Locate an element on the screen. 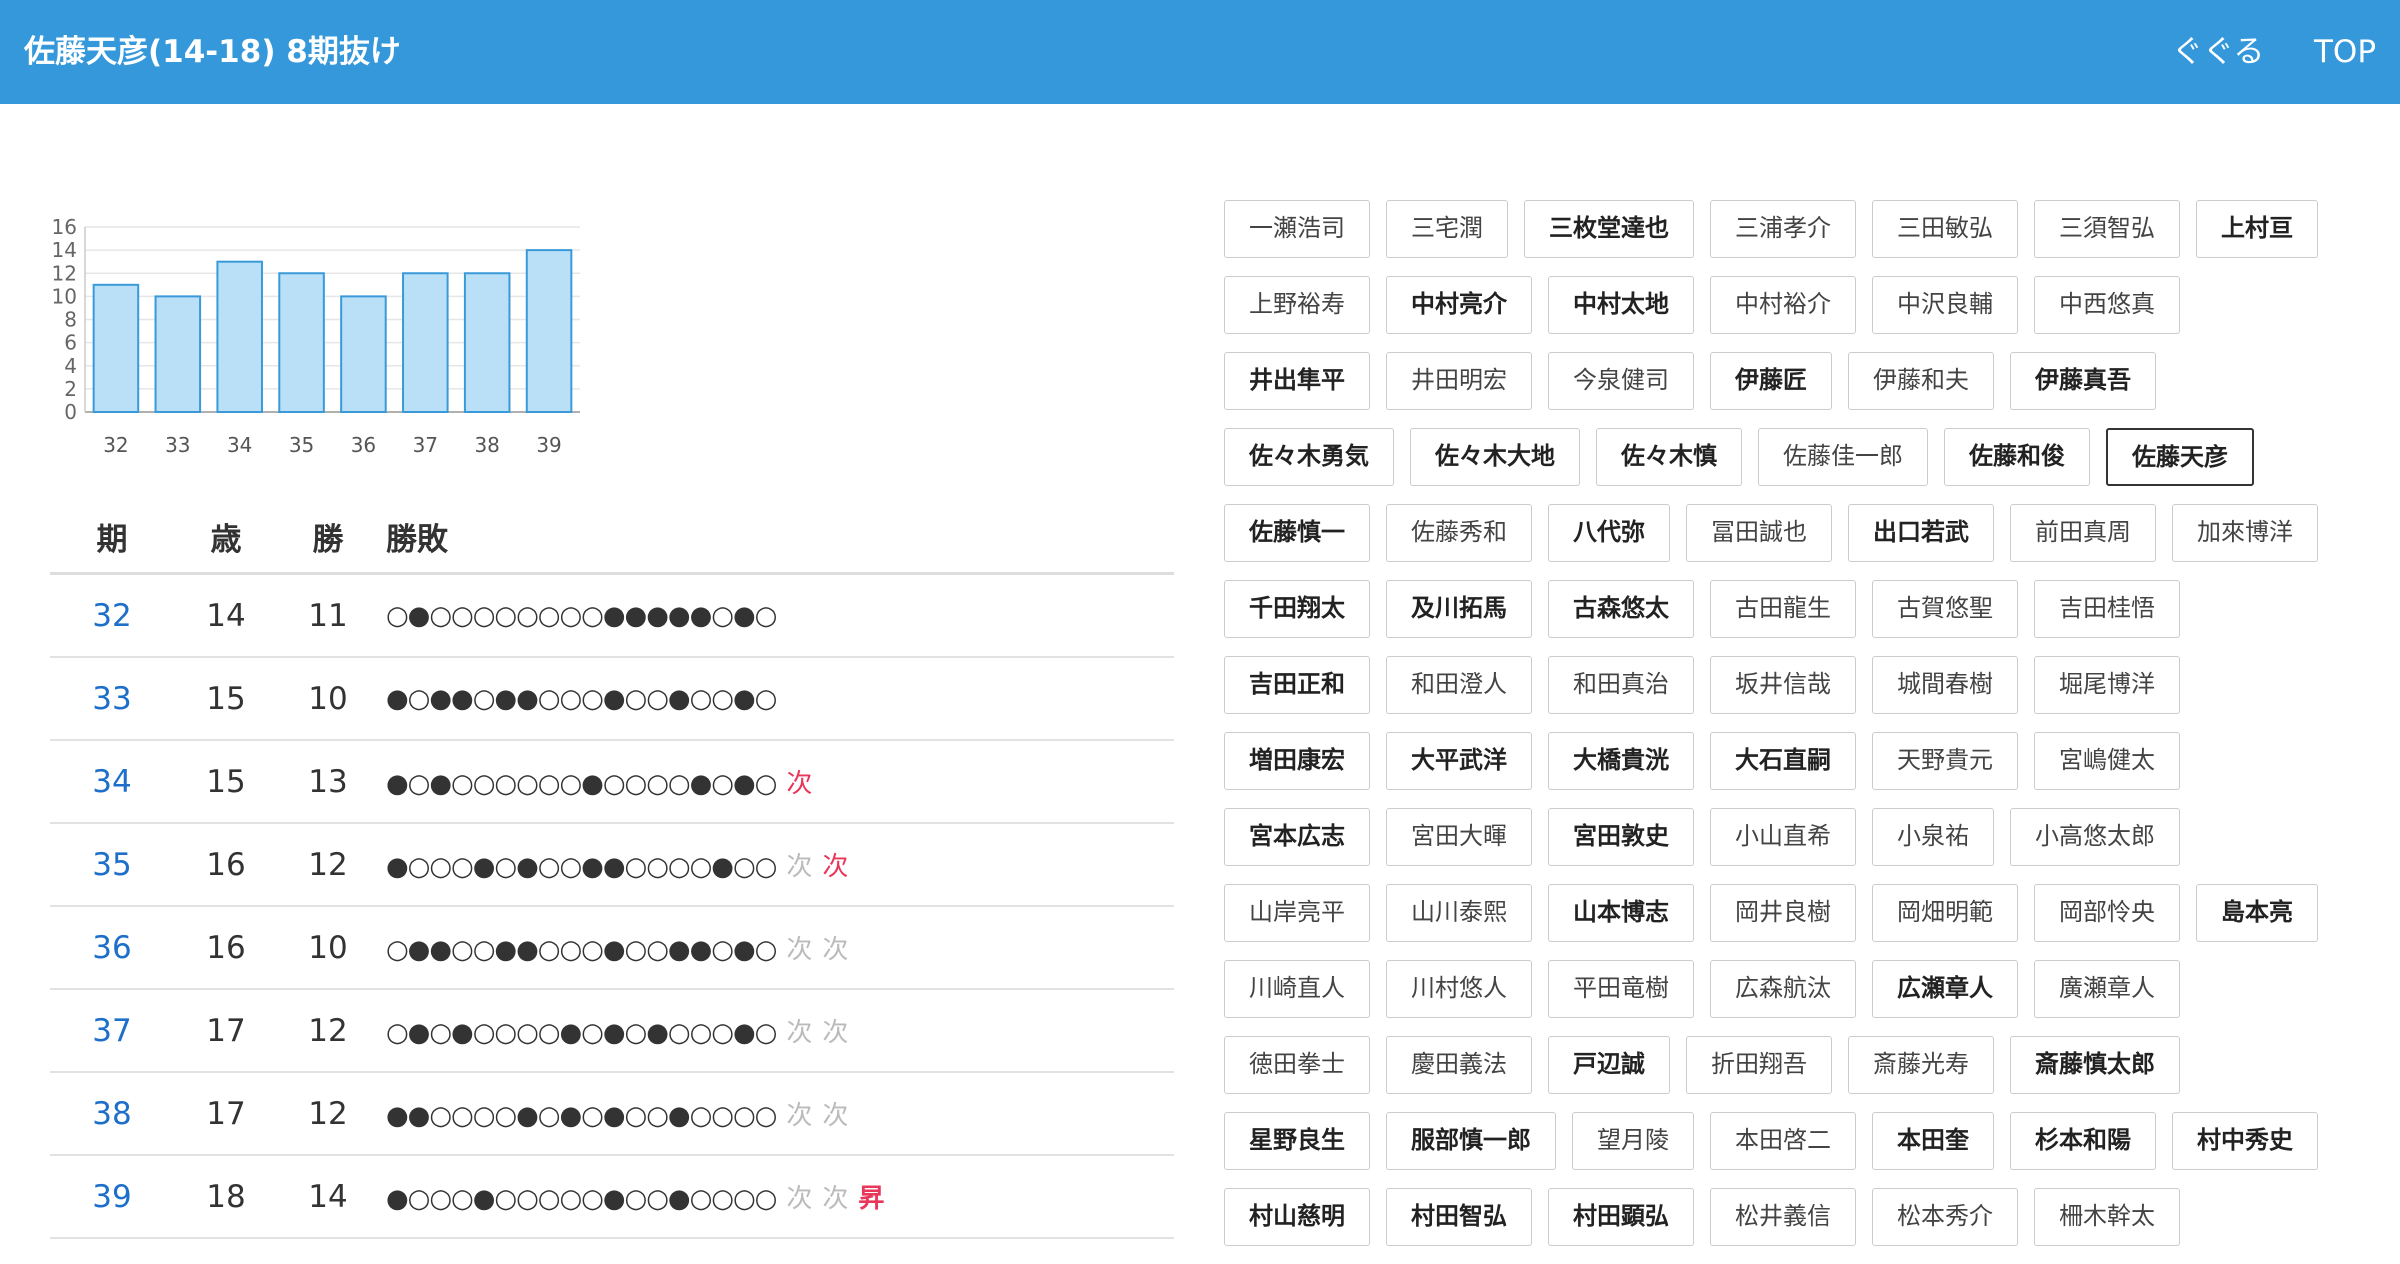 The image size is (2400, 1264). player-name-button: 前田真周 is located at coordinates (2083, 533).